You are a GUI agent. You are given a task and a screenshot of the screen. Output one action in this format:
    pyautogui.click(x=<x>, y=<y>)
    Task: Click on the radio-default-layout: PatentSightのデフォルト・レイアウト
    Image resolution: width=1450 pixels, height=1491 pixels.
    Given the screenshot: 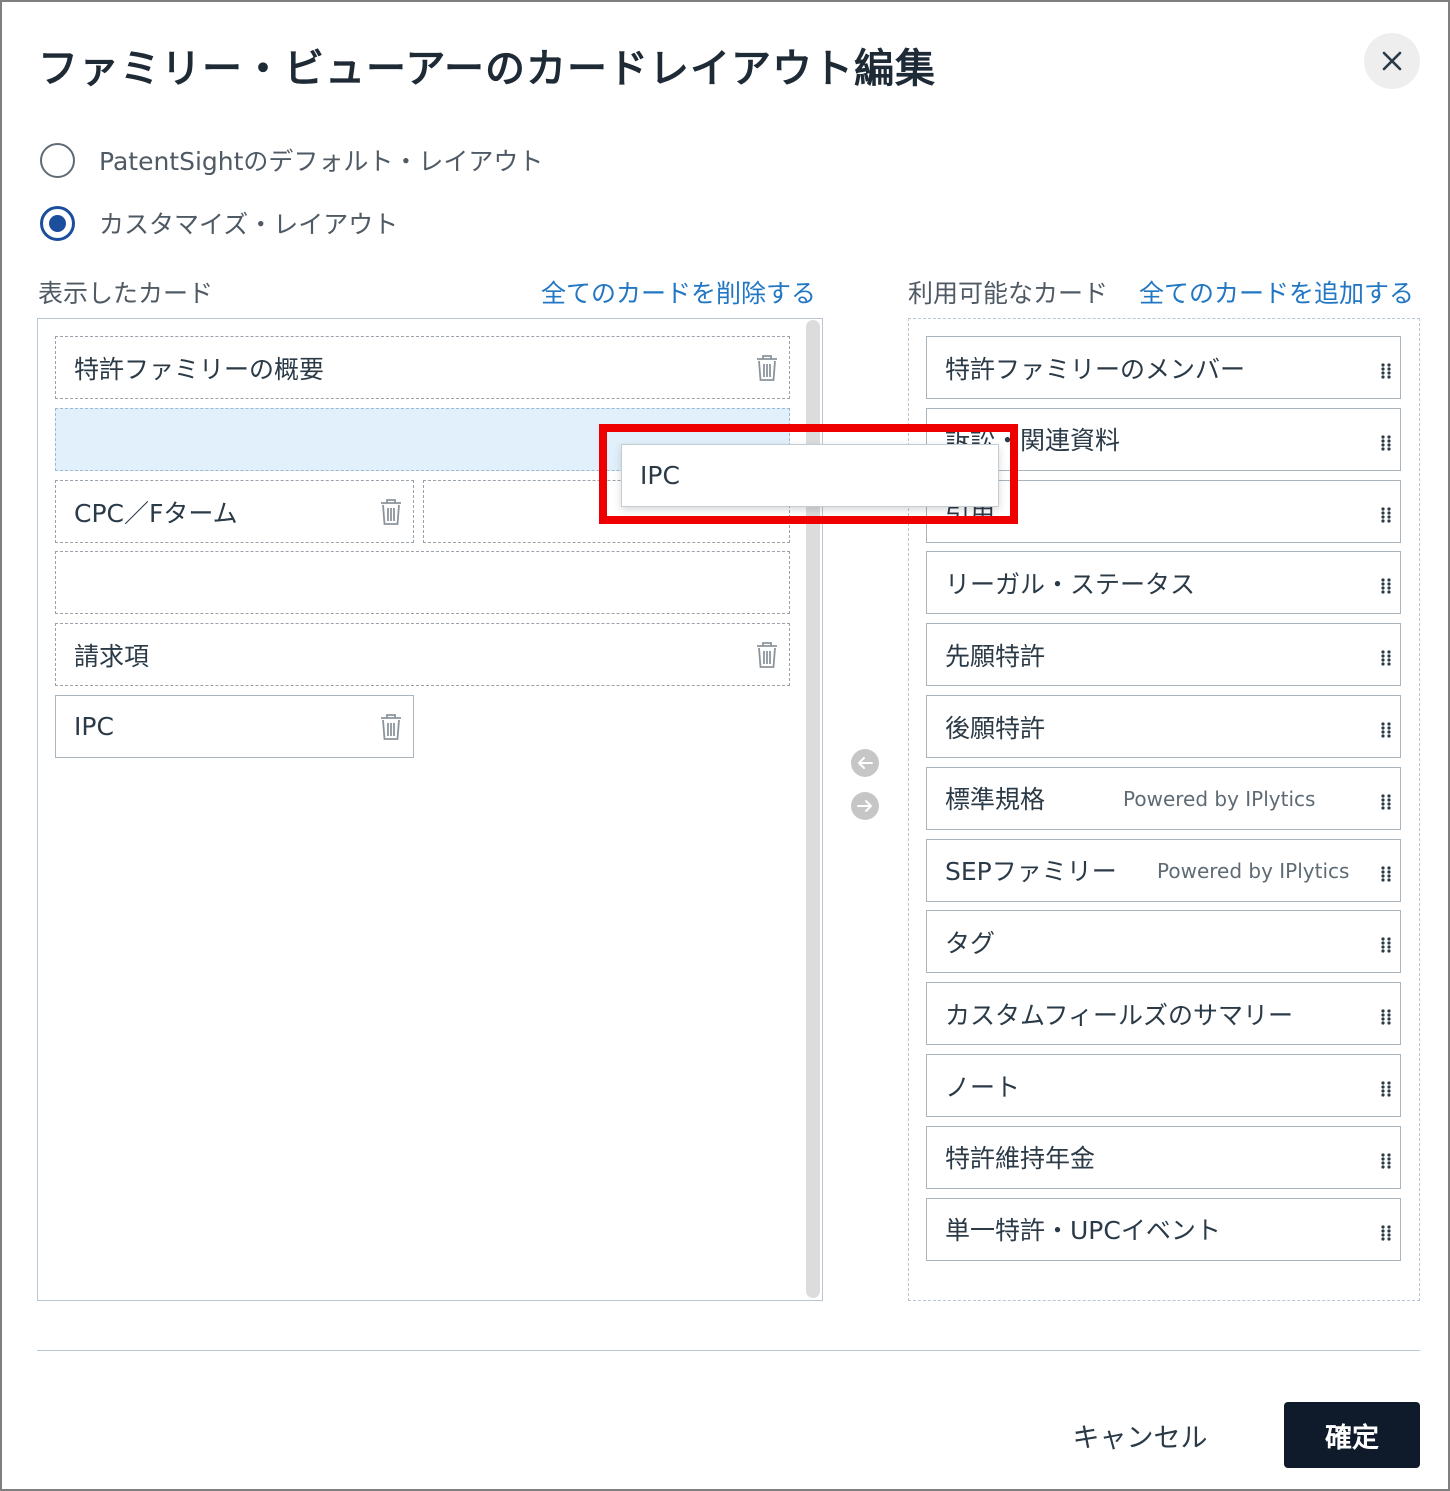 What is the action you would take?
    pyautogui.click(x=291, y=160)
    